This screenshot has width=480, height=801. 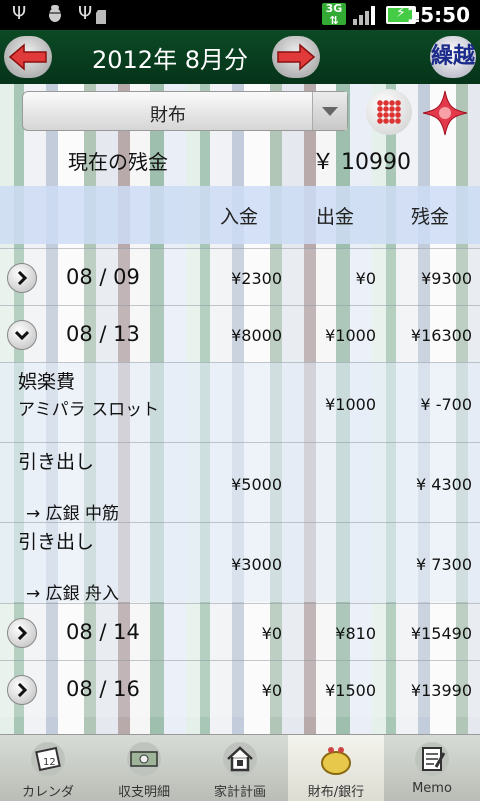 I want to click on transaction-row: 娯楽費 アミパラ スロット ¥1000 ¥ -700, so click(x=240, y=402).